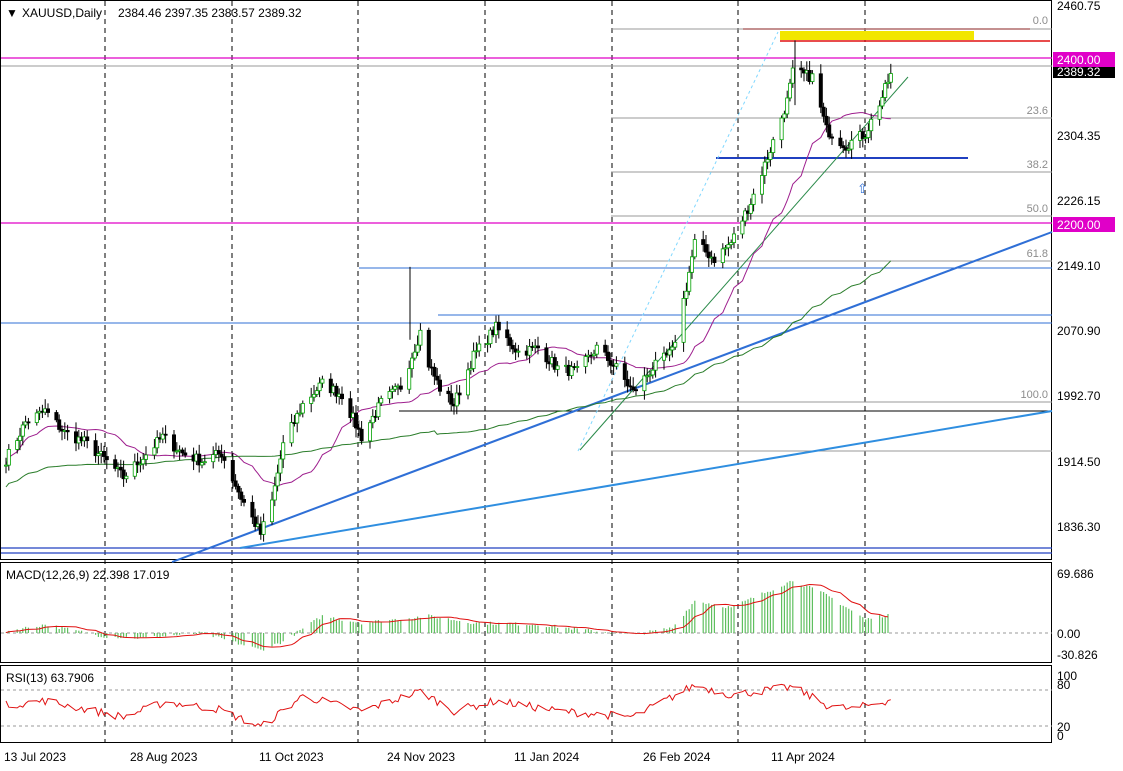 The height and width of the screenshot is (771, 1123). Describe the element at coordinates (1079, 462) in the screenshot. I see `price-tick: 1914.50` at that location.